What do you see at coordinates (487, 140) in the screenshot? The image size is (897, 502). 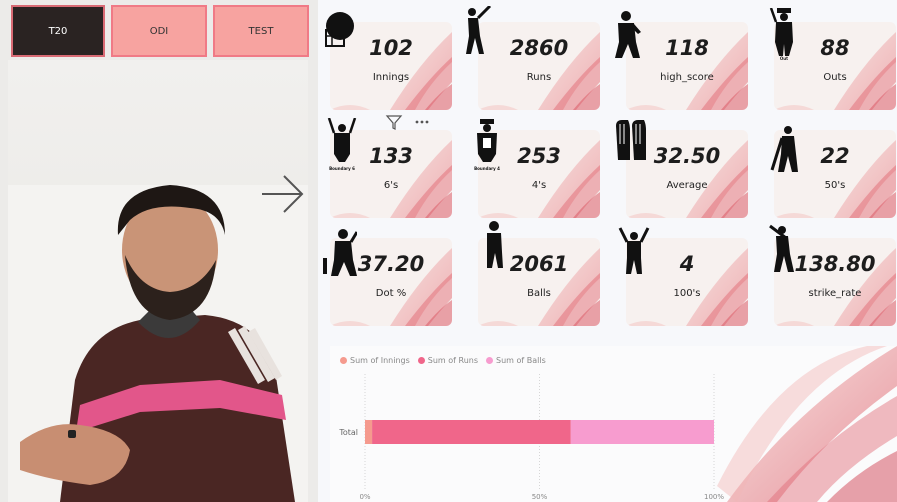 I see `umpire-four-signal-icon` at bounding box center [487, 140].